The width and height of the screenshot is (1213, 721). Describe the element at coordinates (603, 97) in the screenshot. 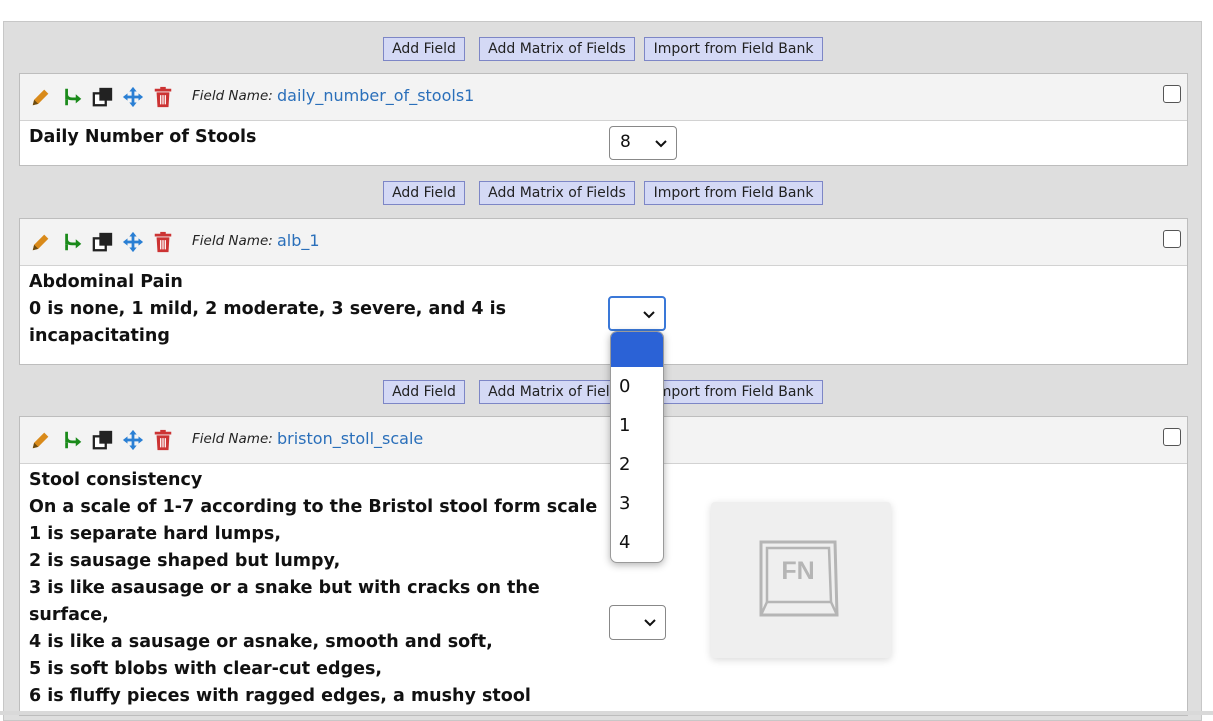

I see `field-card-header: Field Name: daily_number_of_stools1` at that location.